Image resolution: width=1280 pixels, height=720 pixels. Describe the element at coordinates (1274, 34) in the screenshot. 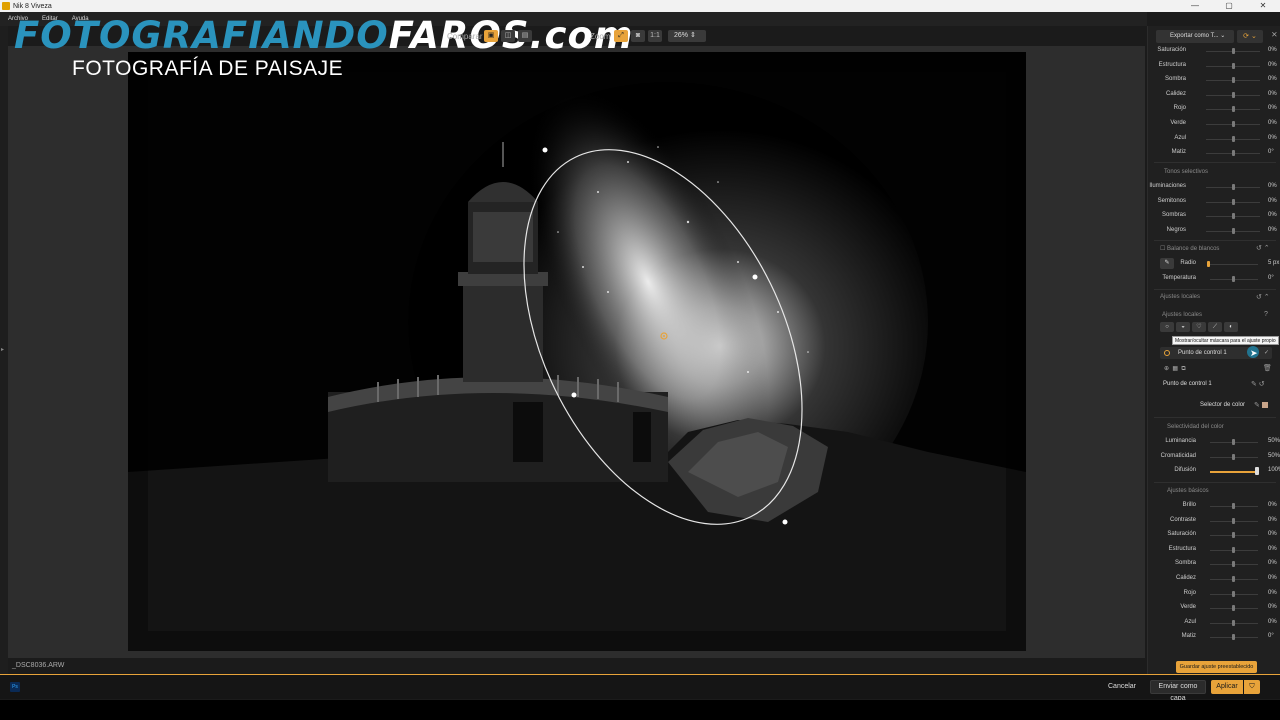

I see `collapse-panel-icon: ⨯` at that location.